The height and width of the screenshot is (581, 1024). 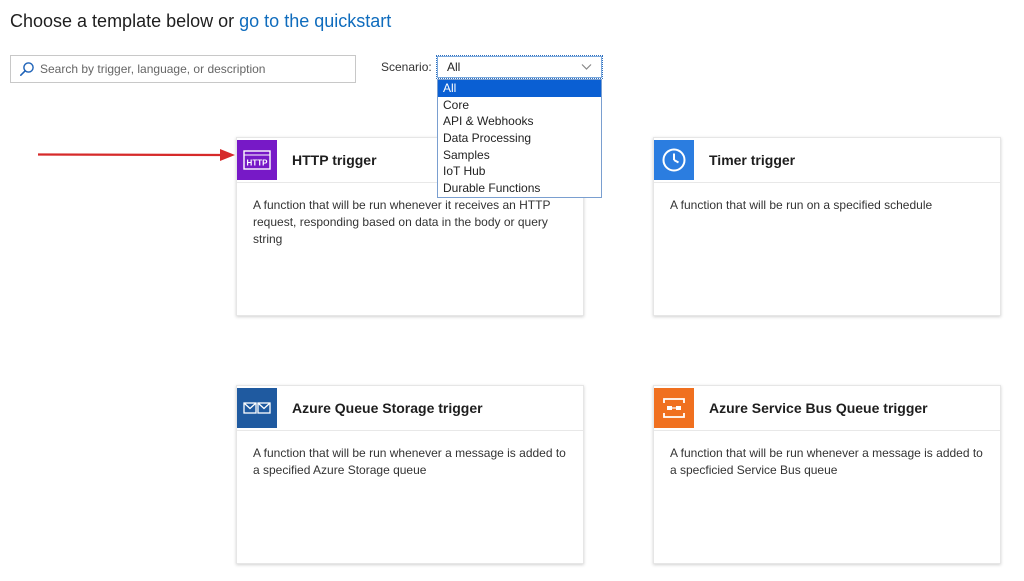 I want to click on card-title: Timer trigger, so click(x=752, y=160).